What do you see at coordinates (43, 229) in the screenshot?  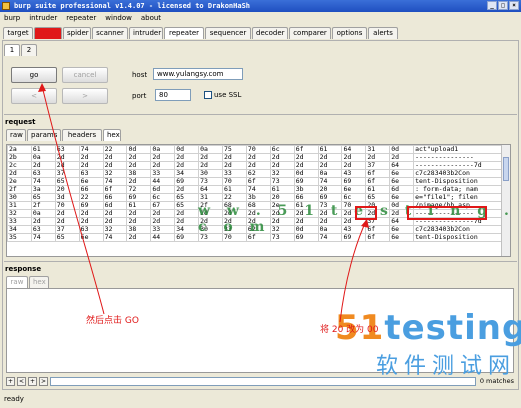 I see `hex-byte-cell: 63` at bounding box center [43, 229].